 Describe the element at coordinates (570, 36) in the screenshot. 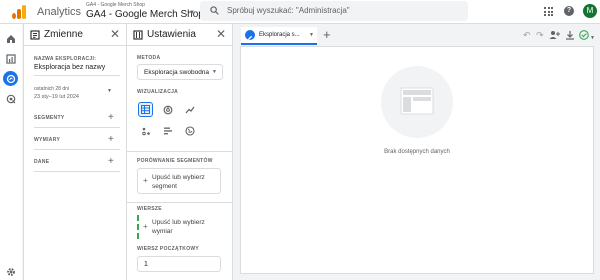

I see `download-icon` at that location.